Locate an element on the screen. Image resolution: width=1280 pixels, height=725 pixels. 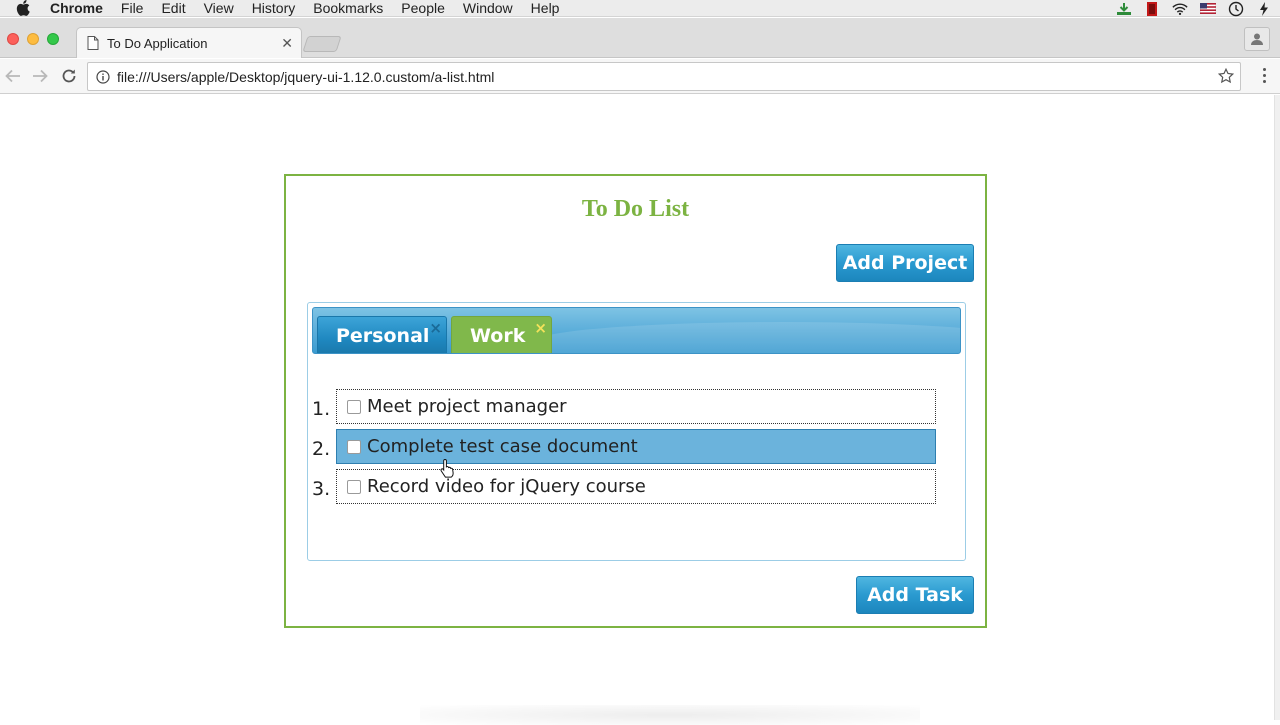
browser-tab: To Do Application ✕ is located at coordinates (189, 42).